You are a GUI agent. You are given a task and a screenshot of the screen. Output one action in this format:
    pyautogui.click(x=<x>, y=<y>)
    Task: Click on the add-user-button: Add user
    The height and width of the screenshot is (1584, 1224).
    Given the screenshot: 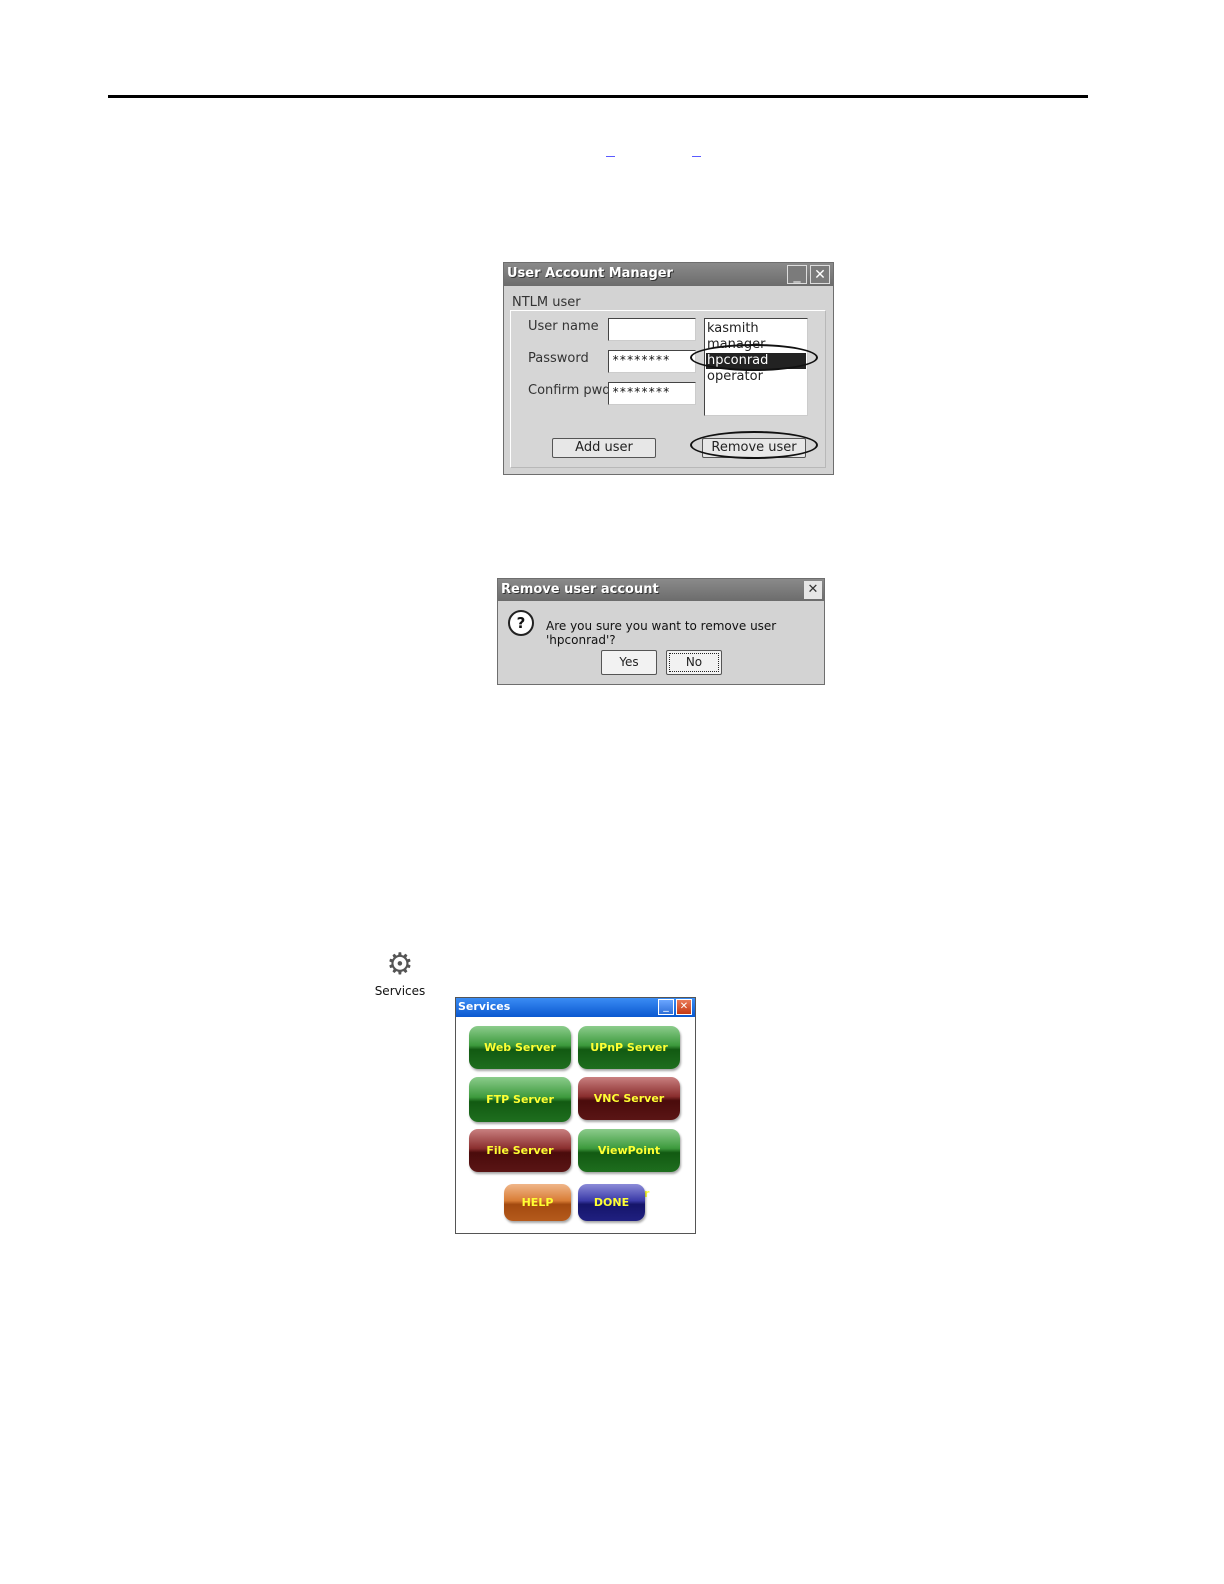 What is the action you would take?
    pyautogui.click(x=604, y=448)
    